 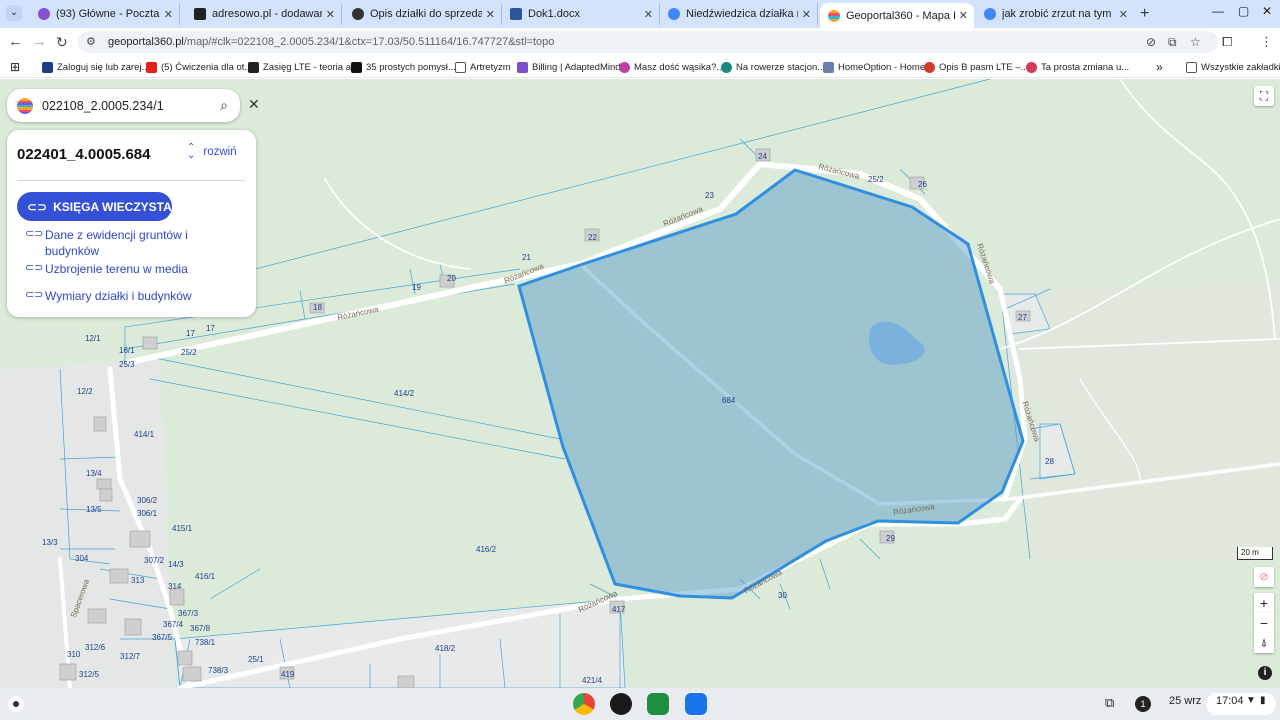 What do you see at coordinates (782, 595) in the screenshot?
I see `parcel-label: 30` at bounding box center [782, 595].